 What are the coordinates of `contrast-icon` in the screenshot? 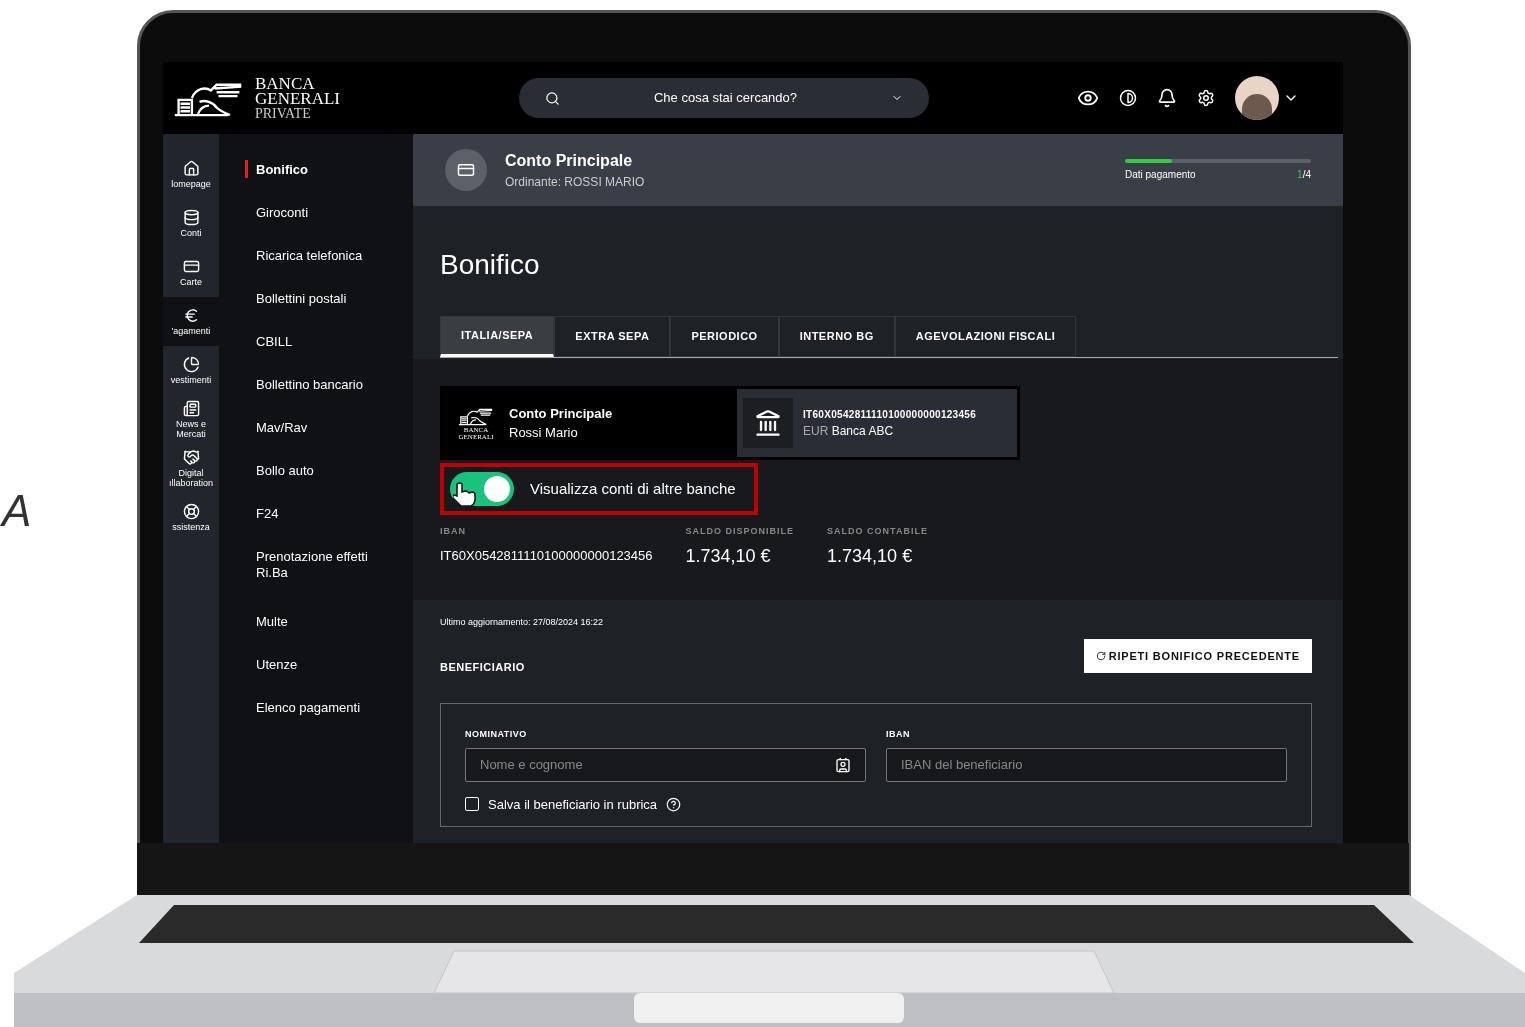 It's located at (1128, 98).